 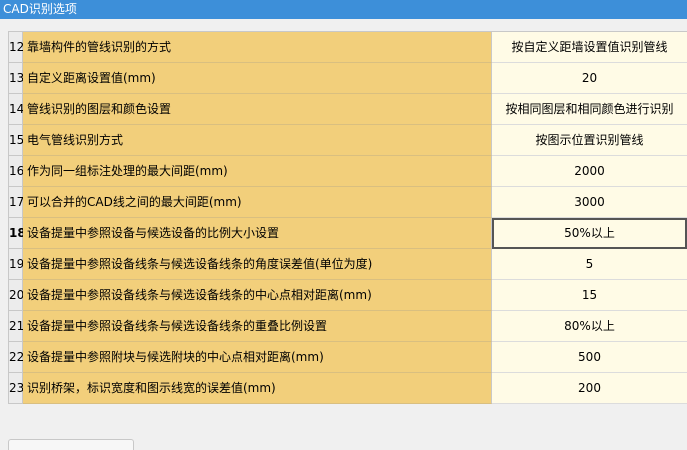 I want to click on table-row: 20 设备提量中参照设备线条与候选设备线条的中心点相对距离(mm) 15, so click(x=348, y=295).